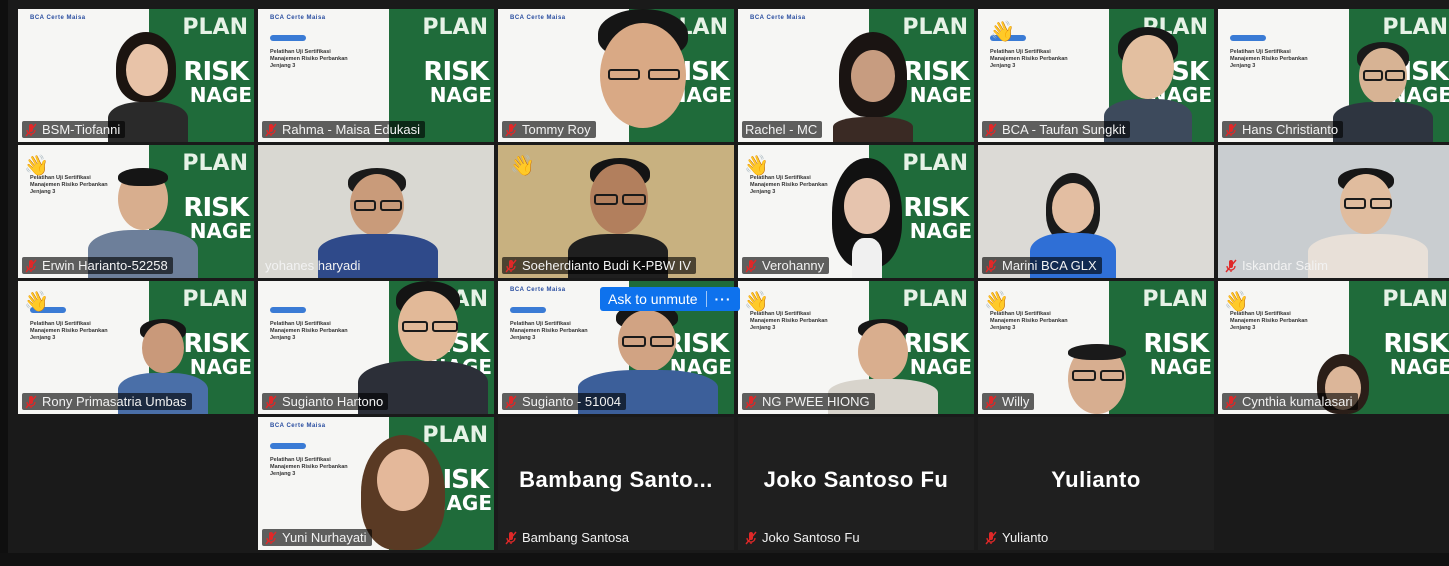 This screenshot has width=1449, height=566. I want to click on participant-name-label: Joko Santoso Fu, so click(803, 537).